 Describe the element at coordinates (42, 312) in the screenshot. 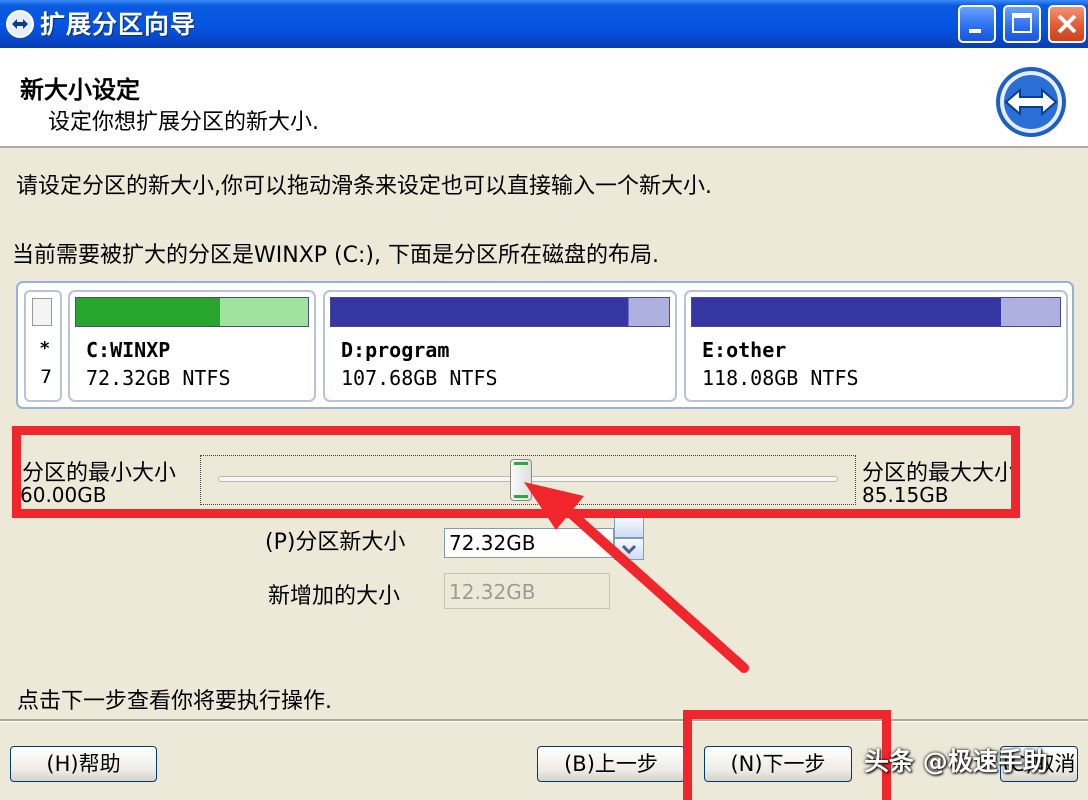

I see `disk-icon` at that location.